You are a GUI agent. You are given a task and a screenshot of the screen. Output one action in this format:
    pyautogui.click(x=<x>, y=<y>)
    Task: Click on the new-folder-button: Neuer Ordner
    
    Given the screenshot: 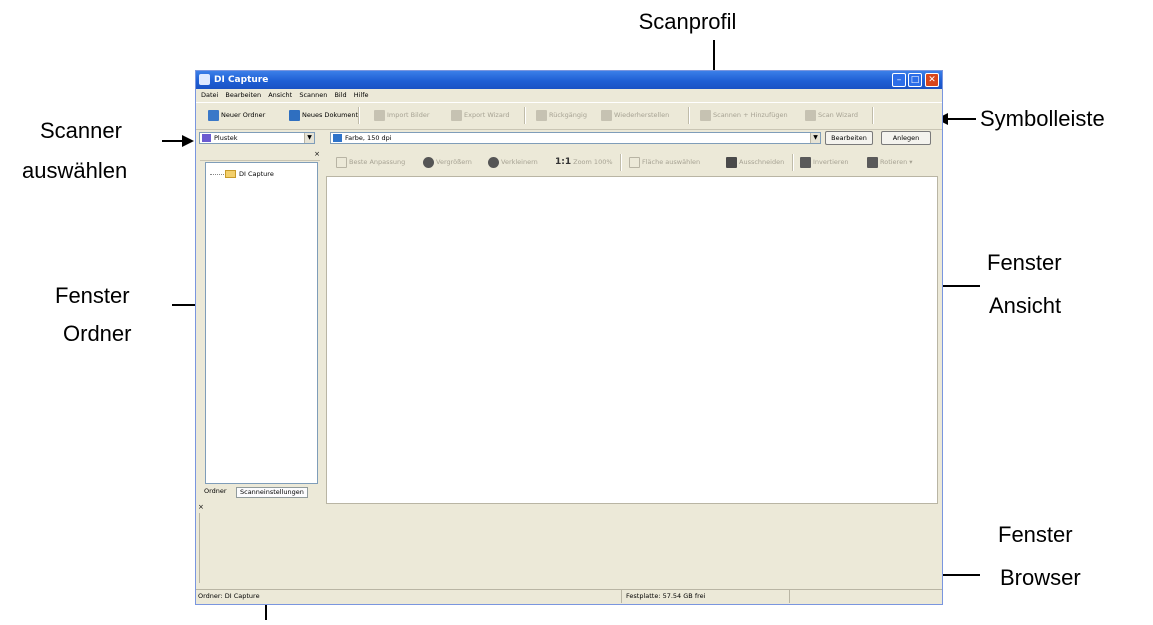 What is the action you would take?
    pyautogui.click(x=236, y=115)
    